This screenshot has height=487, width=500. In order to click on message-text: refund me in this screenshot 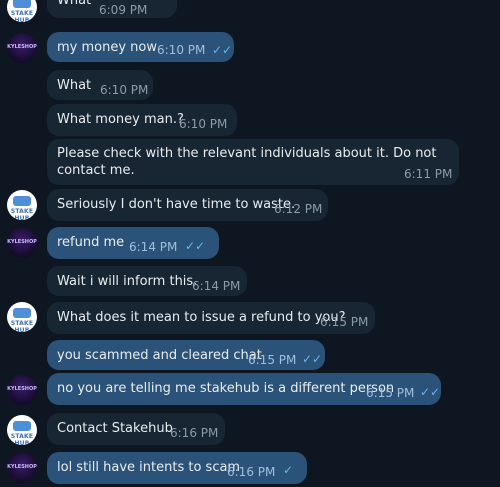, I will do `click(91, 242)`.